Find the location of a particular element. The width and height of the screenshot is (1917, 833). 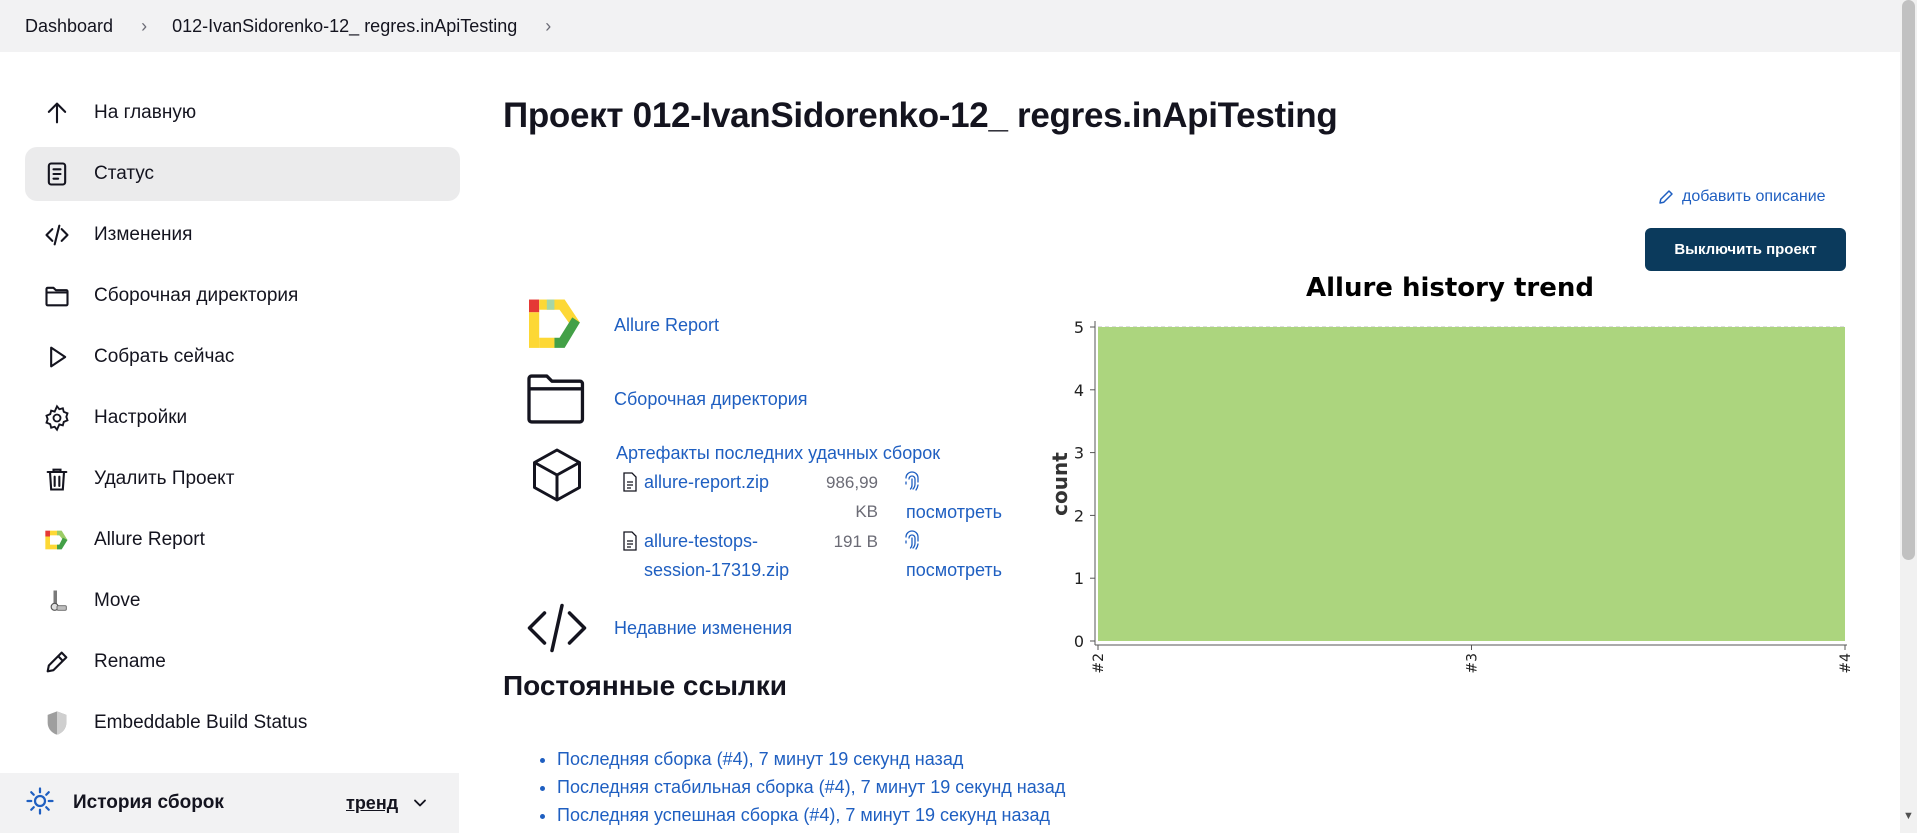

sidebar-item-label: Удалить Проект is located at coordinates (164, 478).